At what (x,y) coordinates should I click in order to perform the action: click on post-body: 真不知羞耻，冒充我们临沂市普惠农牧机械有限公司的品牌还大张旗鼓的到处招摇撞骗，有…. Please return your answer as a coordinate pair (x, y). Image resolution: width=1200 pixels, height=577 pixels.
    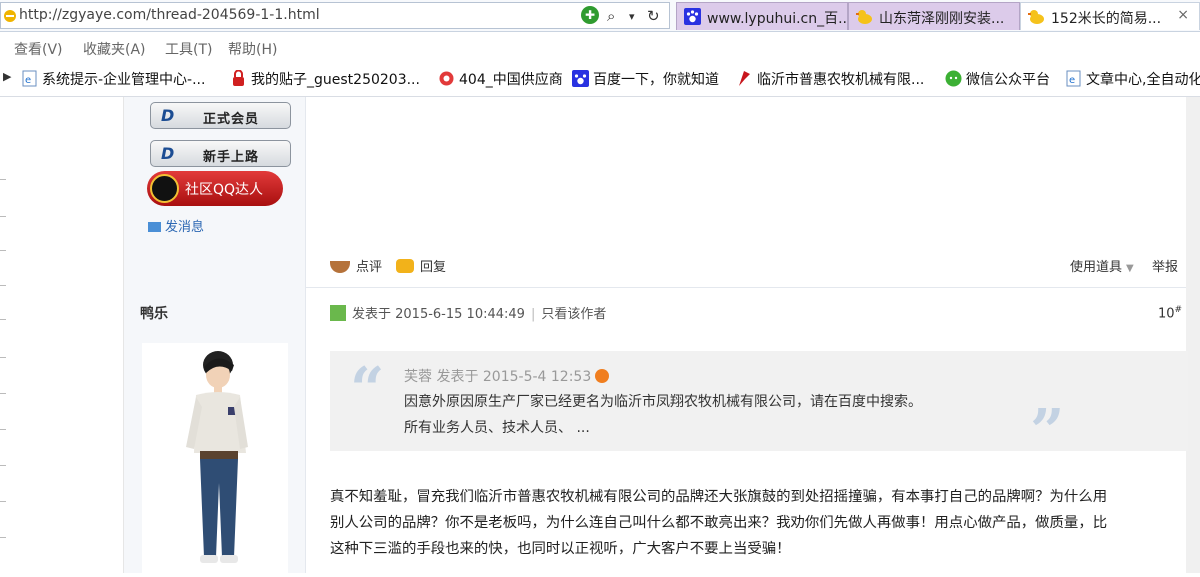
    Looking at the image, I should click on (759, 523).